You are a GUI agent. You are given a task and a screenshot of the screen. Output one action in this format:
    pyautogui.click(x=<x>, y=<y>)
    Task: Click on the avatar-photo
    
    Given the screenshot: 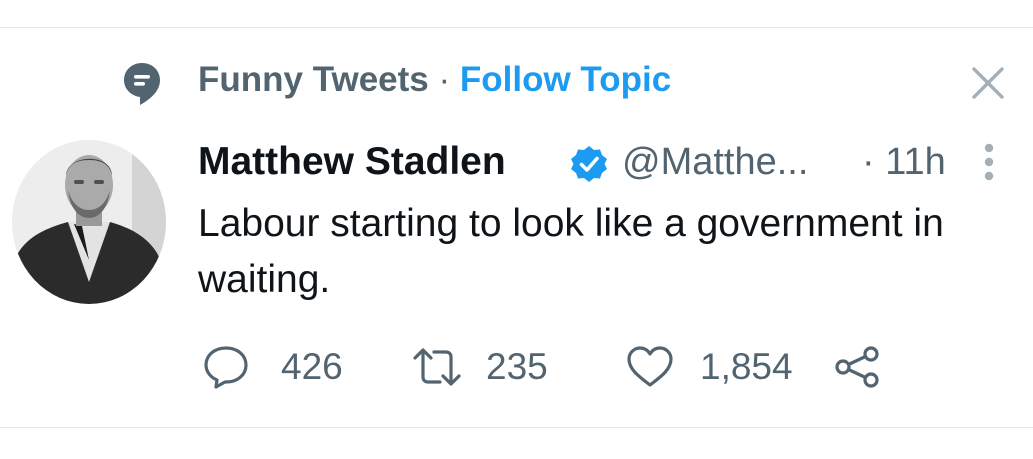 What is the action you would take?
    pyautogui.click(x=89, y=222)
    